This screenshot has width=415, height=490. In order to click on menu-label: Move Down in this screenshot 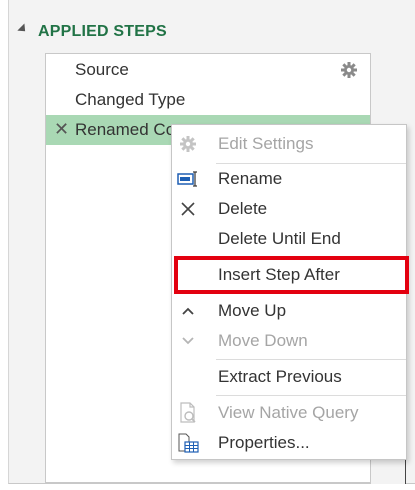, I will do `click(263, 340)`.